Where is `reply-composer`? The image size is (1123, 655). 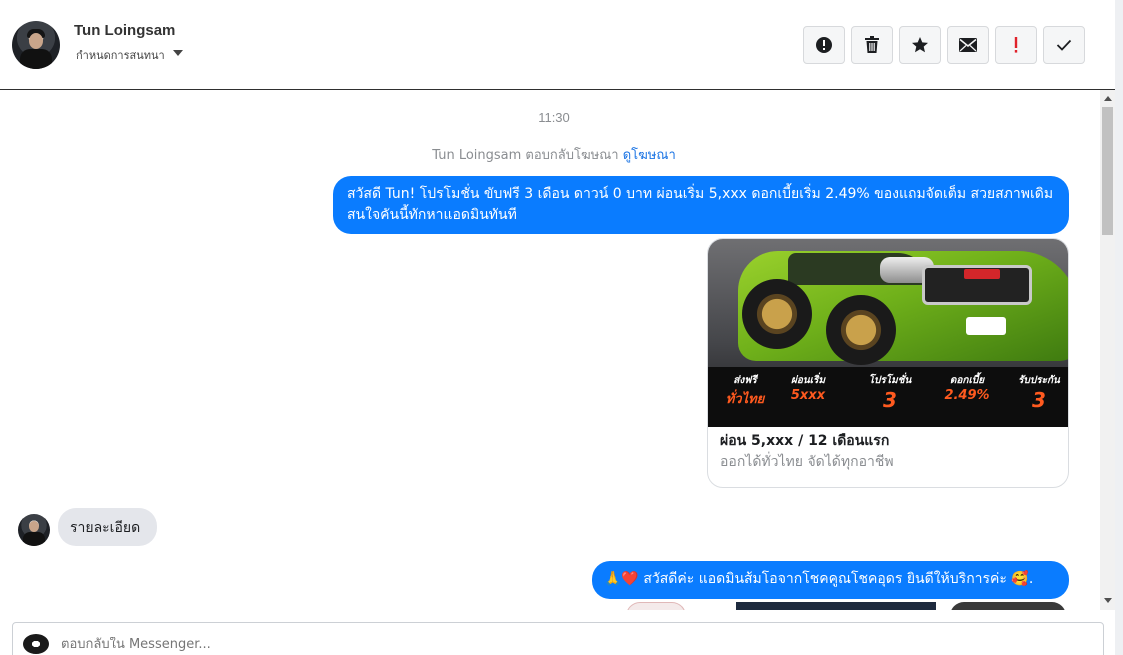
reply-composer is located at coordinates (558, 638).